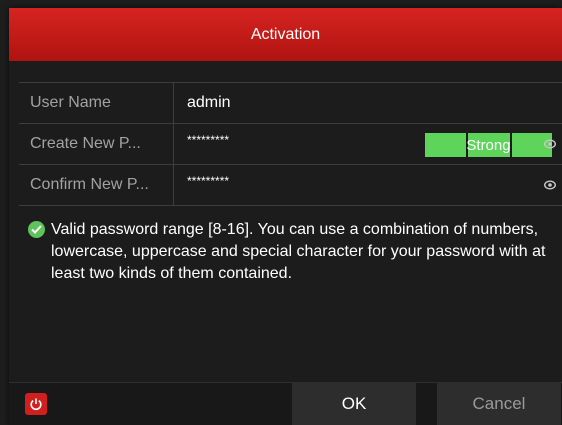  I want to click on dialog-titlebar: Activation, so click(285, 34).